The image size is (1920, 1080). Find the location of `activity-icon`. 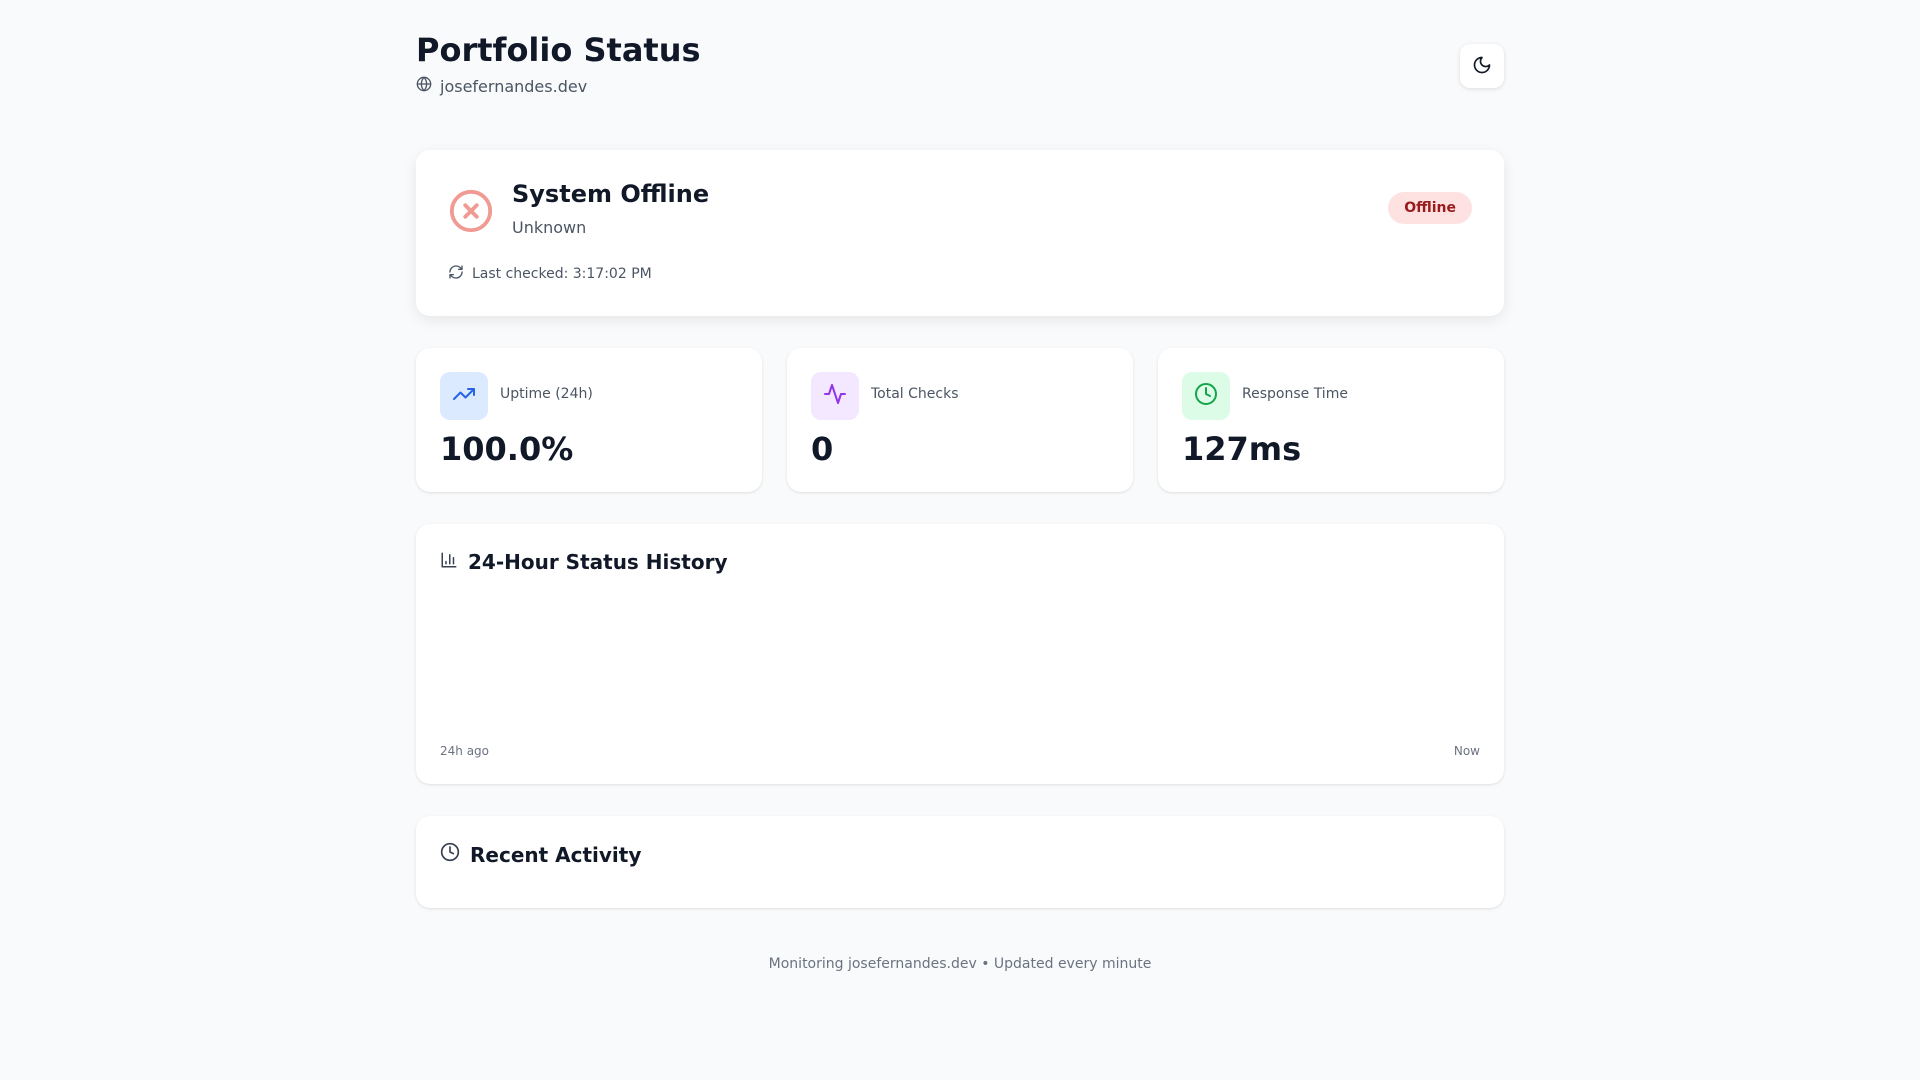

activity-icon is located at coordinates (835, 396).